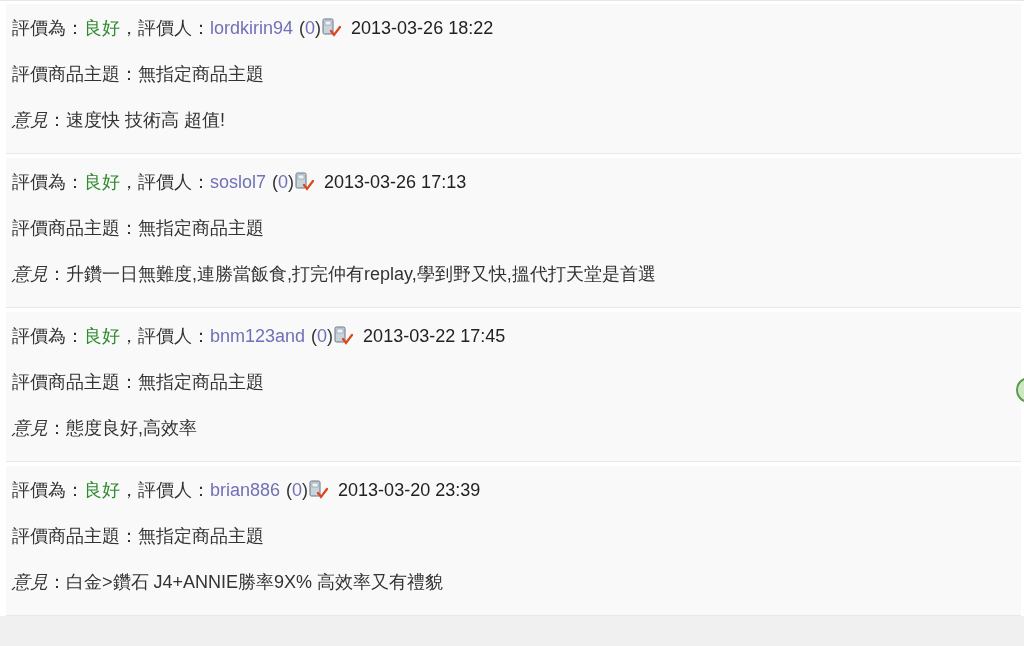 This screenshot has width=1024, height=646. I want to click on review-comment: 意見：速度快 技術高 超值!, so click(118, 120).